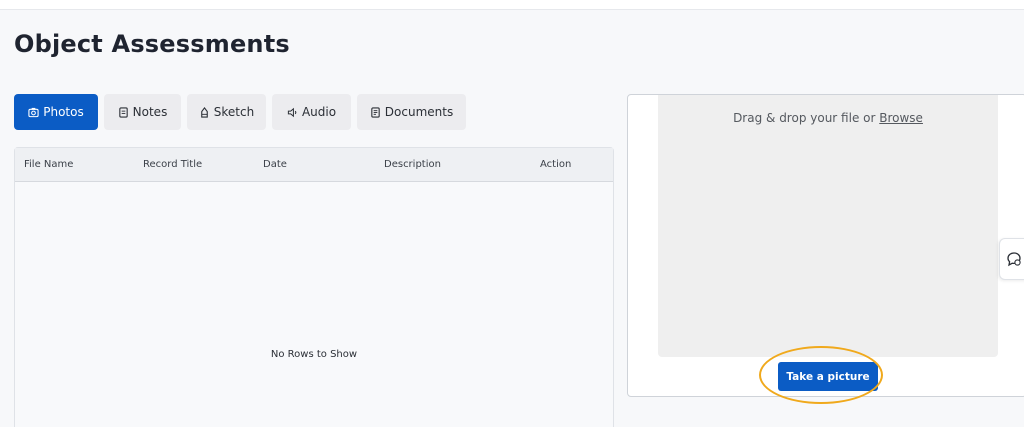  I want to click on dropzone-instructions: Drag & drop your file or Browse, so click(828, 118).